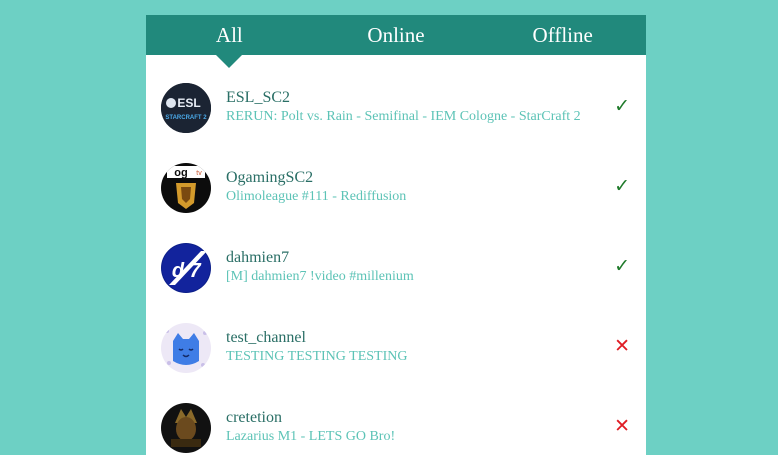 The height and width of the screenshot is (455, 778). Describe the element at coordinates (188, 103) in the screenshot. I see `svg-text: ESL` at that location.